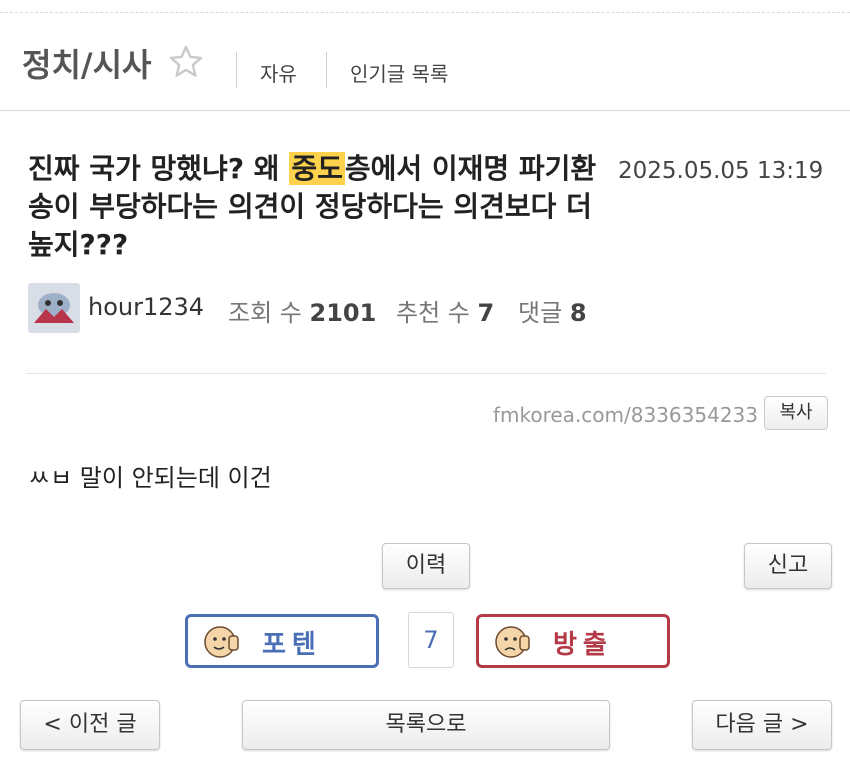 The height and width of the screenshot is (780, 850). What do you see at coordinates (159, 168) in the screenshot?
I see `title-text-start: 진짜 국가 망했냐? 왜` at bounding box center [159, 168].